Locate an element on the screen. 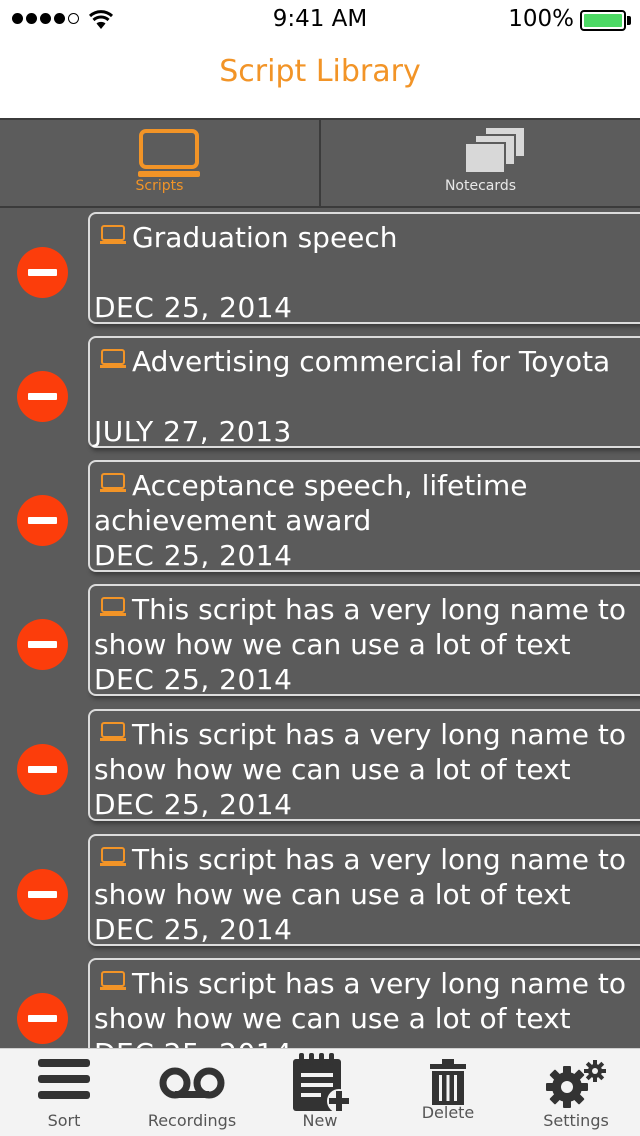 The width and height of the screenshot is (640, 1136). script-title: Advertising commercial for Toyota is located at coordinates (365, 360).